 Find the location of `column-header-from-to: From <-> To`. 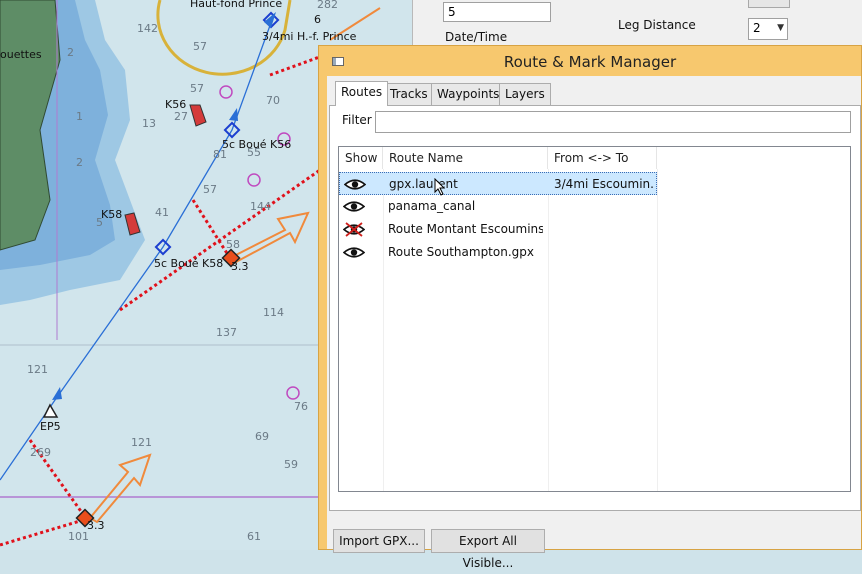

column-header-from-to: From <-> To is located at coordinates (602, 158).